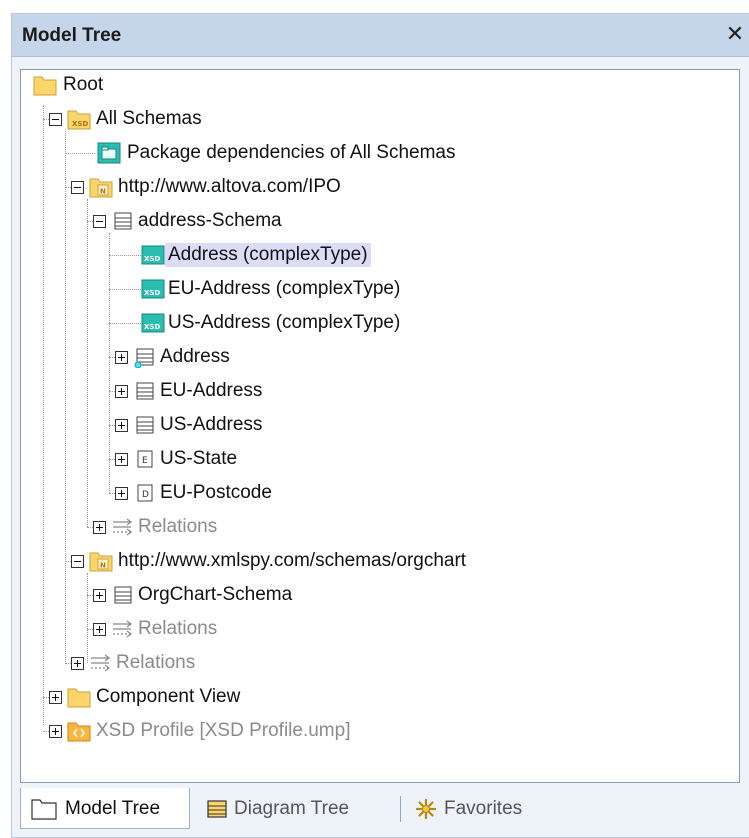  I want to click on tree-node-namespace-orgchart: N http://www.xmlspy.com/schemas/orgchart, so click(380, 561).